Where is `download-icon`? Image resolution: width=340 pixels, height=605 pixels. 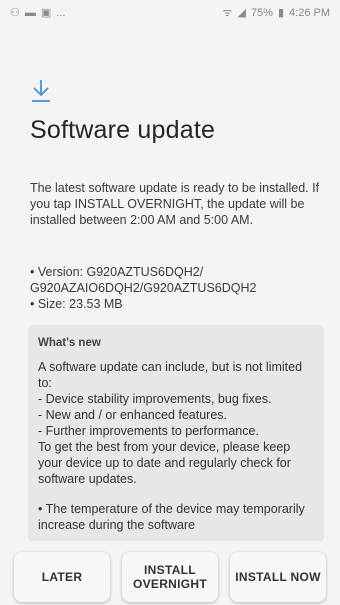
download-icon is located at coordinates (41, 91).